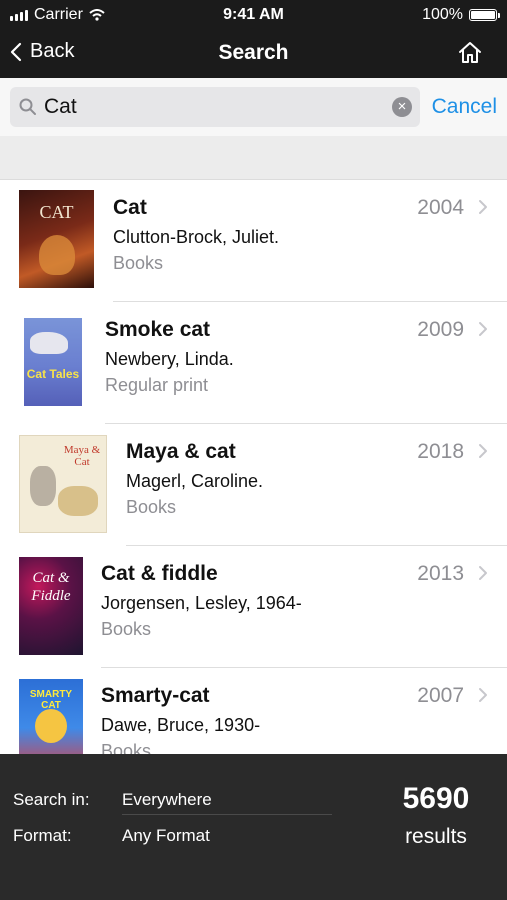 Image resolution: width=507 pixels, height=900 pixels. Describe the element at coordinates (130, 207) in the screenshot. I see `result-title: Cat` at that location.